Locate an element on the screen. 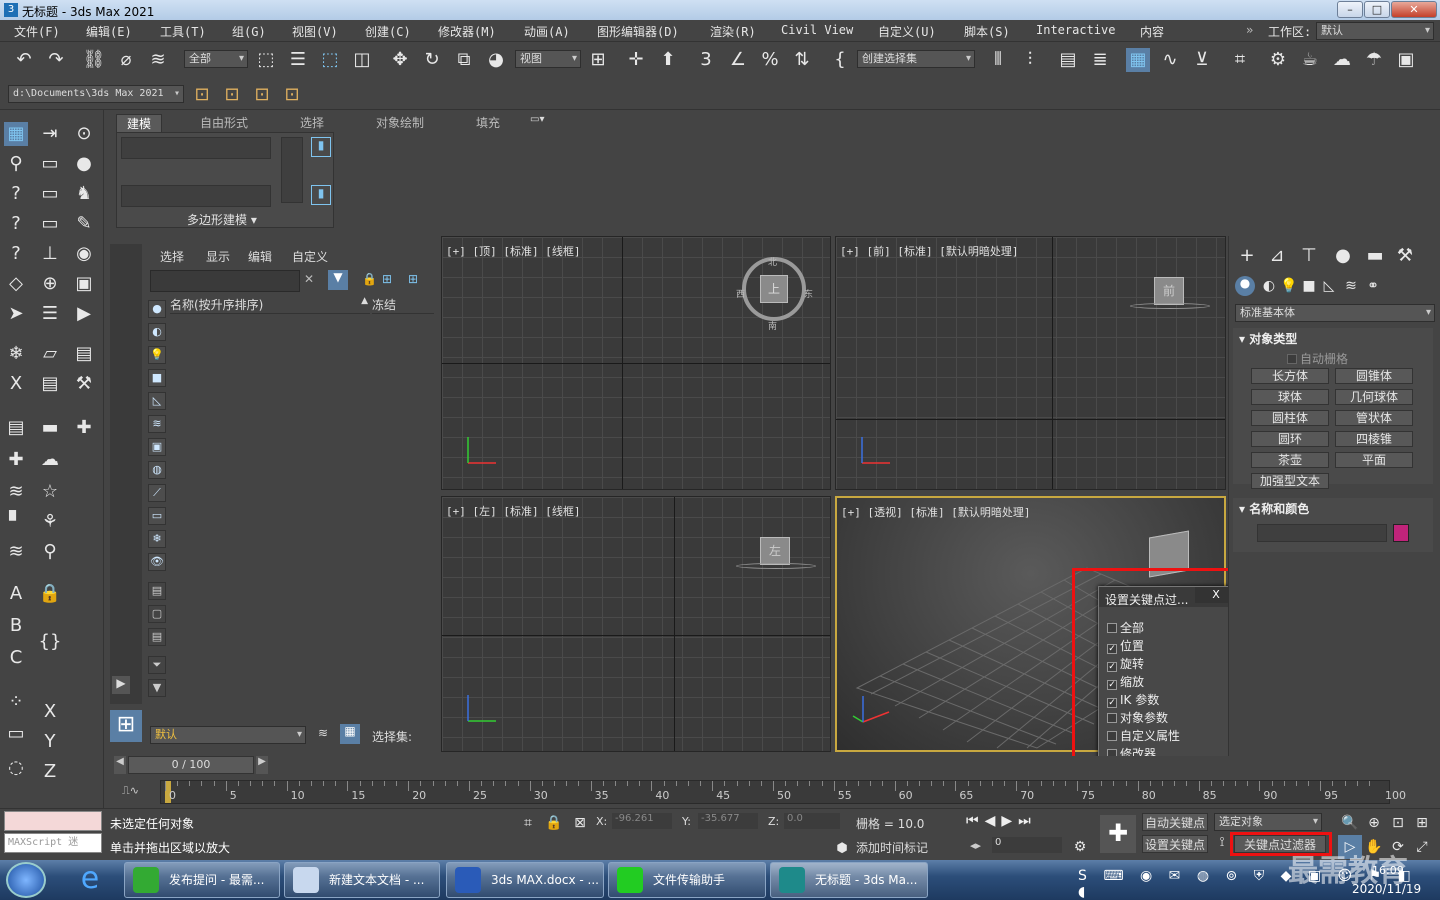 The height and width of the screenshot is (900, 1440). wrench-icon: ⚒ is located at coordinates (84, 384).